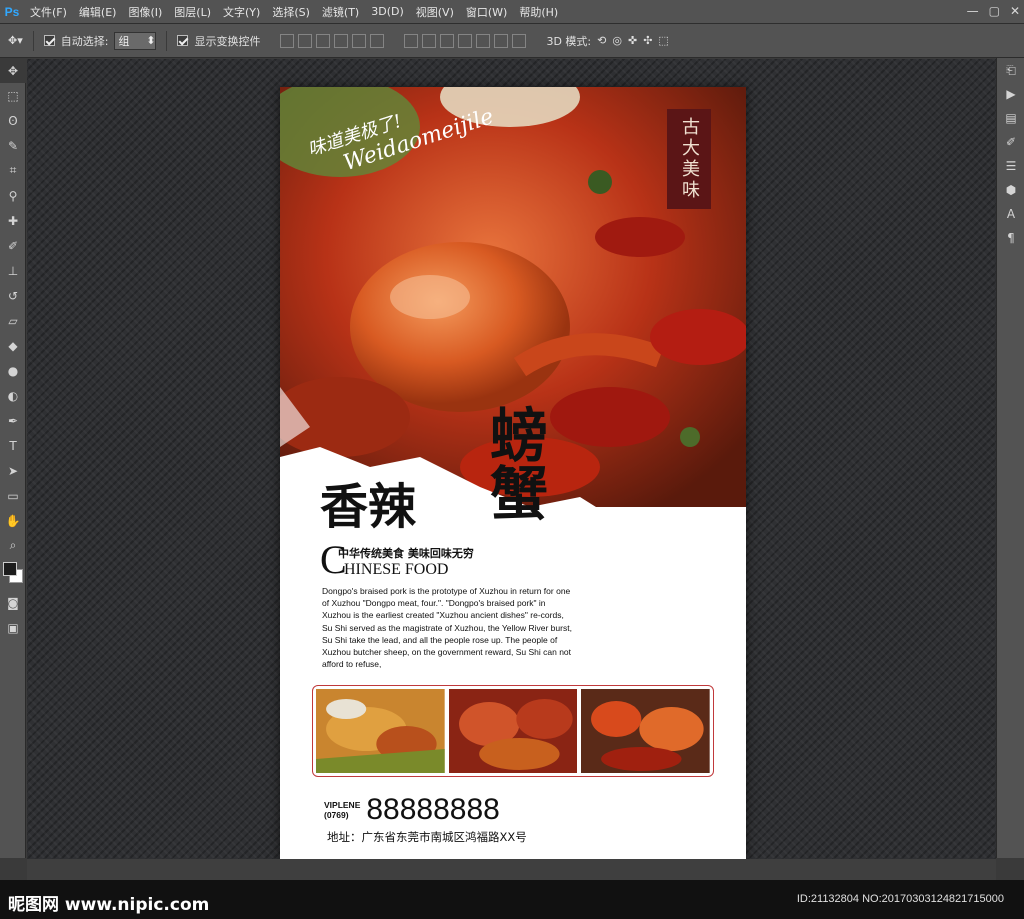 This screenshot has width=1024, height=919. Describe the element at coordinates (411, 40) in the screenshot. I see `distribute-top-icon` at that location.